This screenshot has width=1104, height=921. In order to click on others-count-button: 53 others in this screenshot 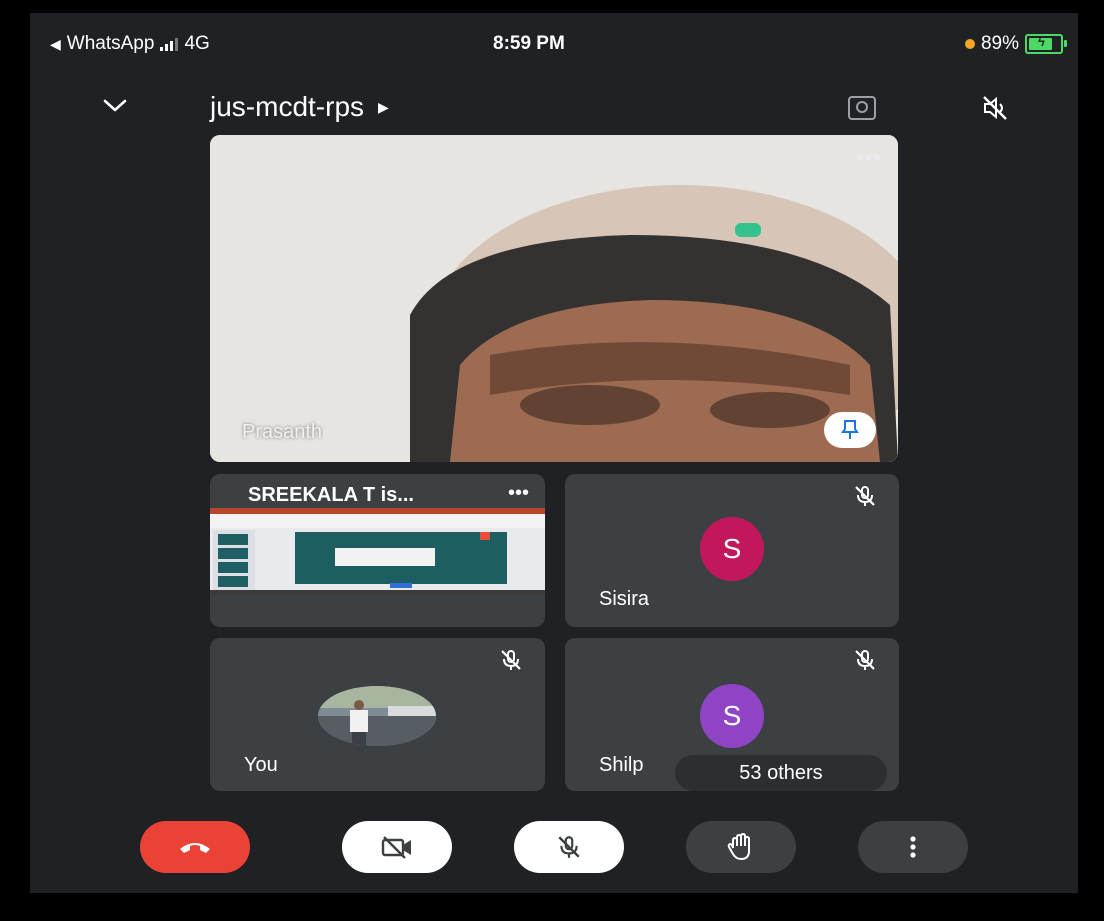, I will do `click(781, 773)`.